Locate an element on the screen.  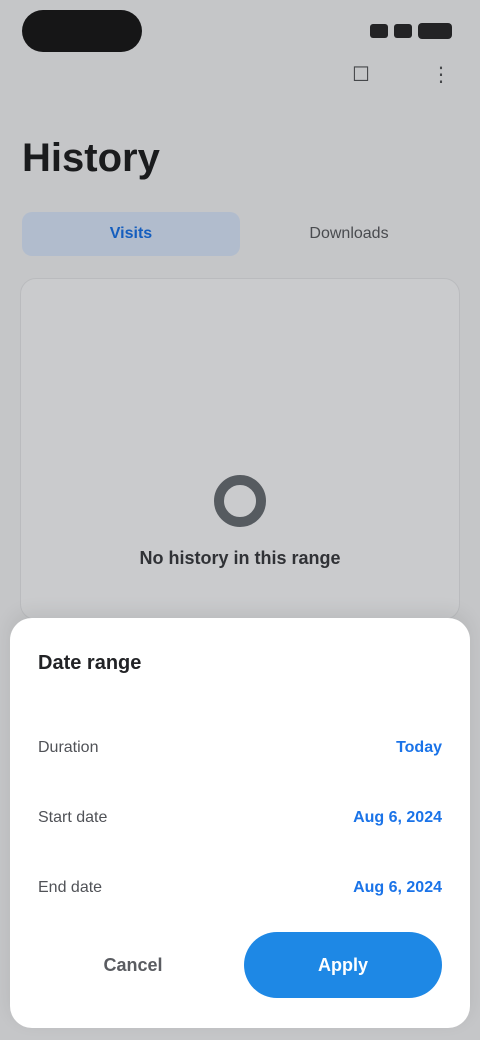
duration-label: Duration is located at coordinates (68, 747).